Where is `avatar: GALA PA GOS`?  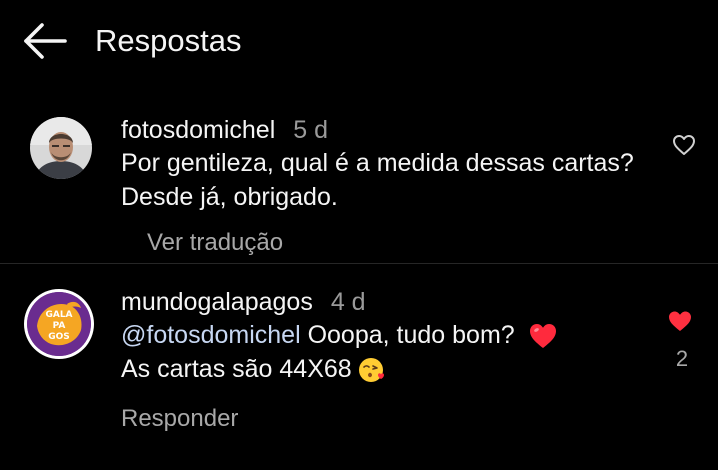 avatar: GALA PA GOS is located at coordinates (59, 324).